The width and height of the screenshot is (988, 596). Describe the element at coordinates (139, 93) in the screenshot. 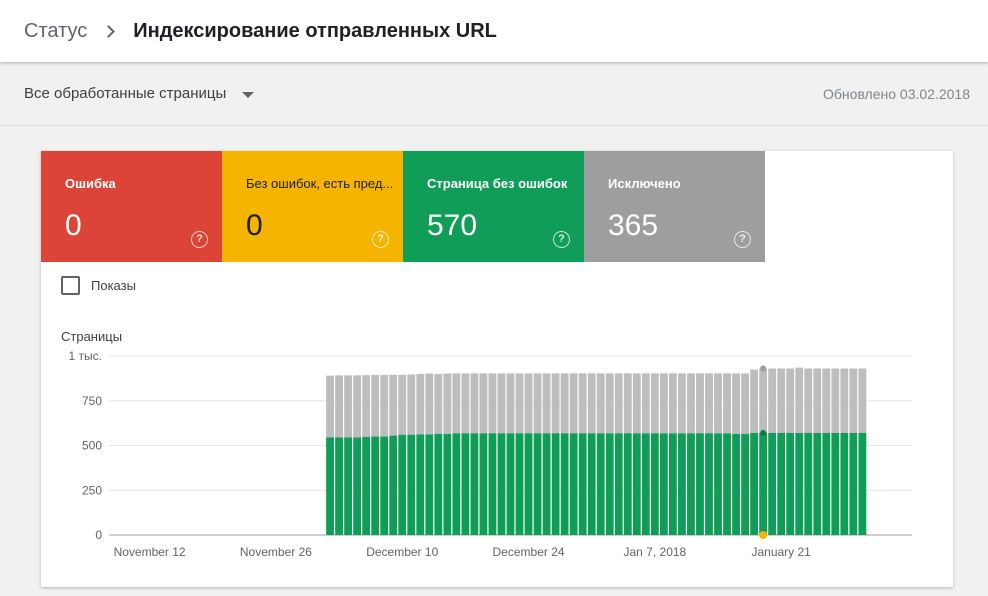

I see `page-filter-dropdown: Все обработанные страницы` at that location.